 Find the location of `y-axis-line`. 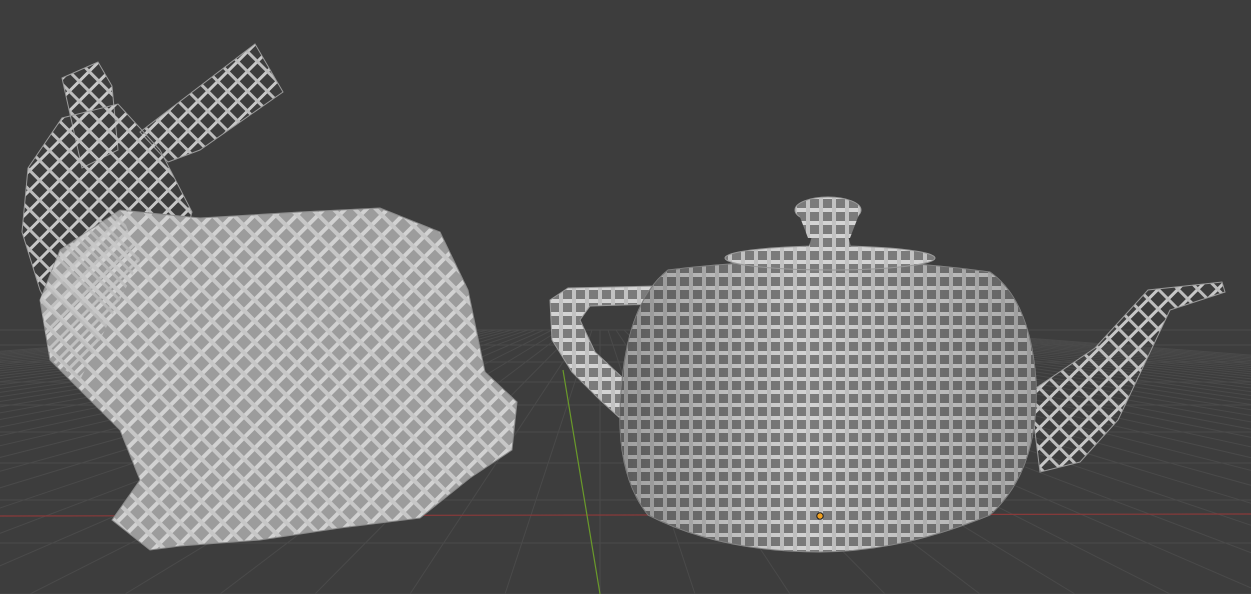

y-axis-line is located at coordinates (581, 481).